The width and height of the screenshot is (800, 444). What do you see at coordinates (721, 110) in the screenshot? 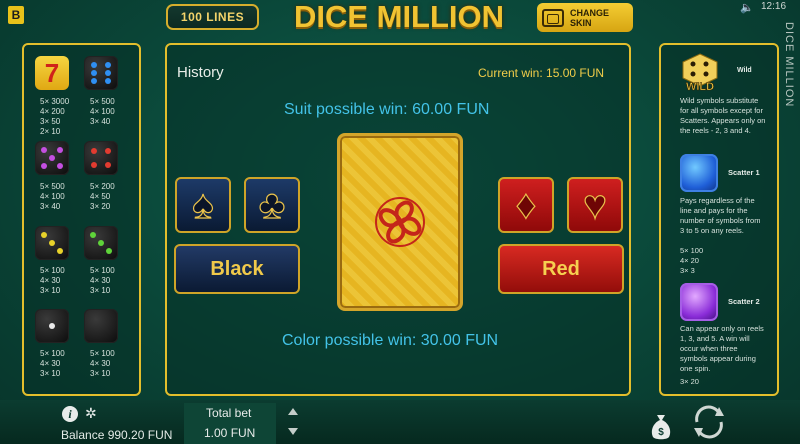
I see `wild-text-line: for all symbols except for` at bounding box center [721, 110].